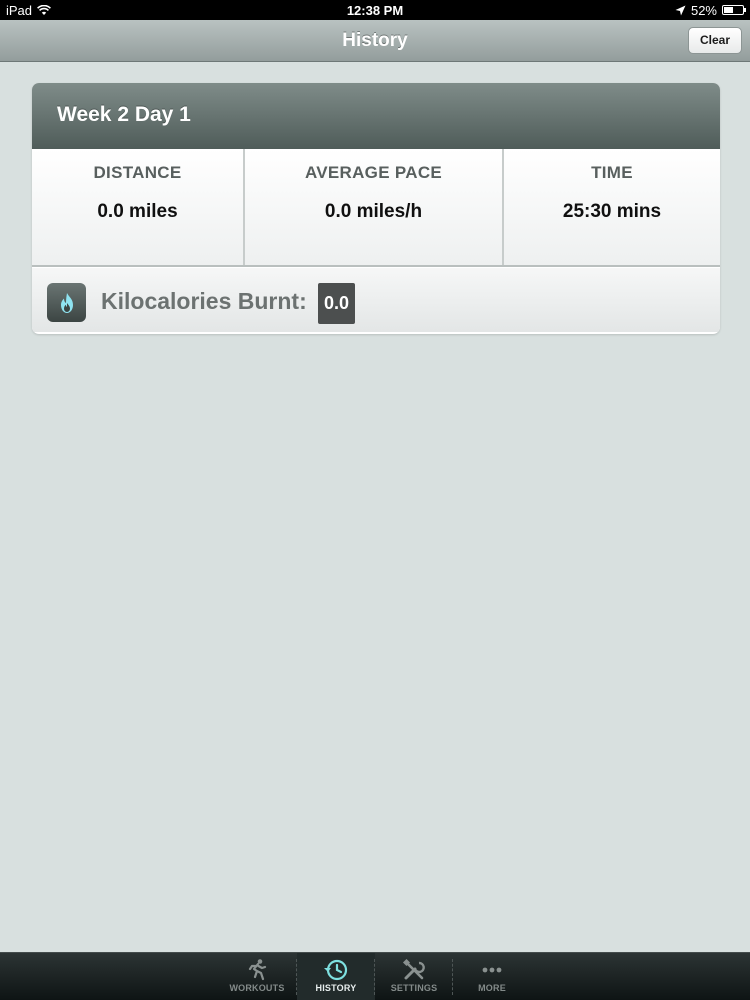  What do you see at coordinates (137, 211) in the screenshot?
I see `stat-value: 0.0 miles` at bounding box center [137, 211].